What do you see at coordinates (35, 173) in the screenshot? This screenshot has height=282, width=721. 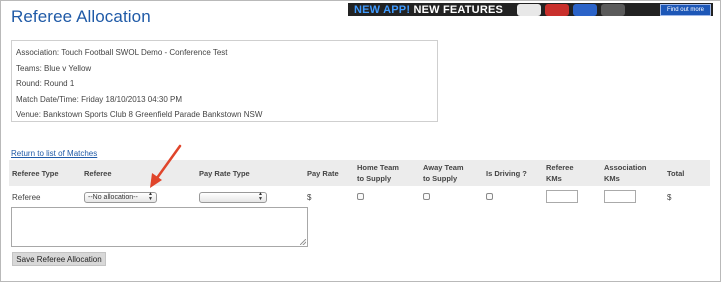 I see `header-referee-type: Referee Type` at bounding box center [35, 173].